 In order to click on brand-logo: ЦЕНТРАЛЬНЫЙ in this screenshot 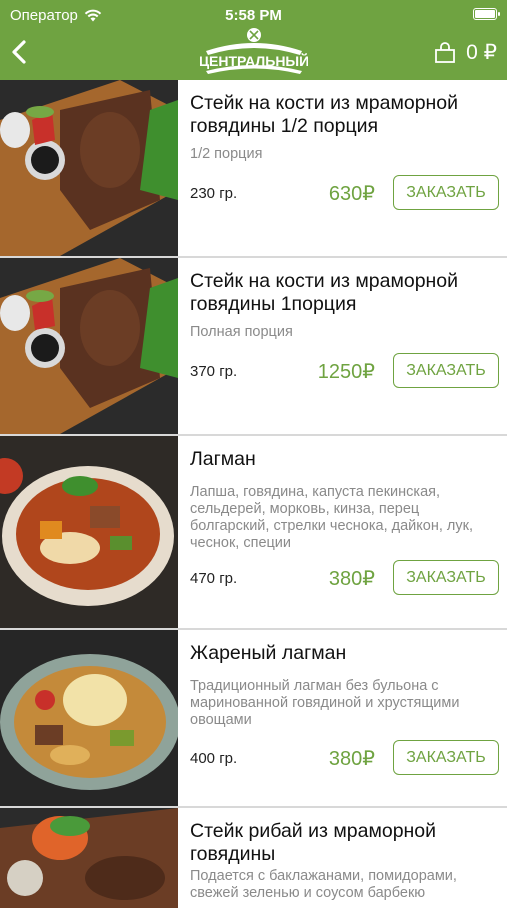, I will do `click(254, 51)`.